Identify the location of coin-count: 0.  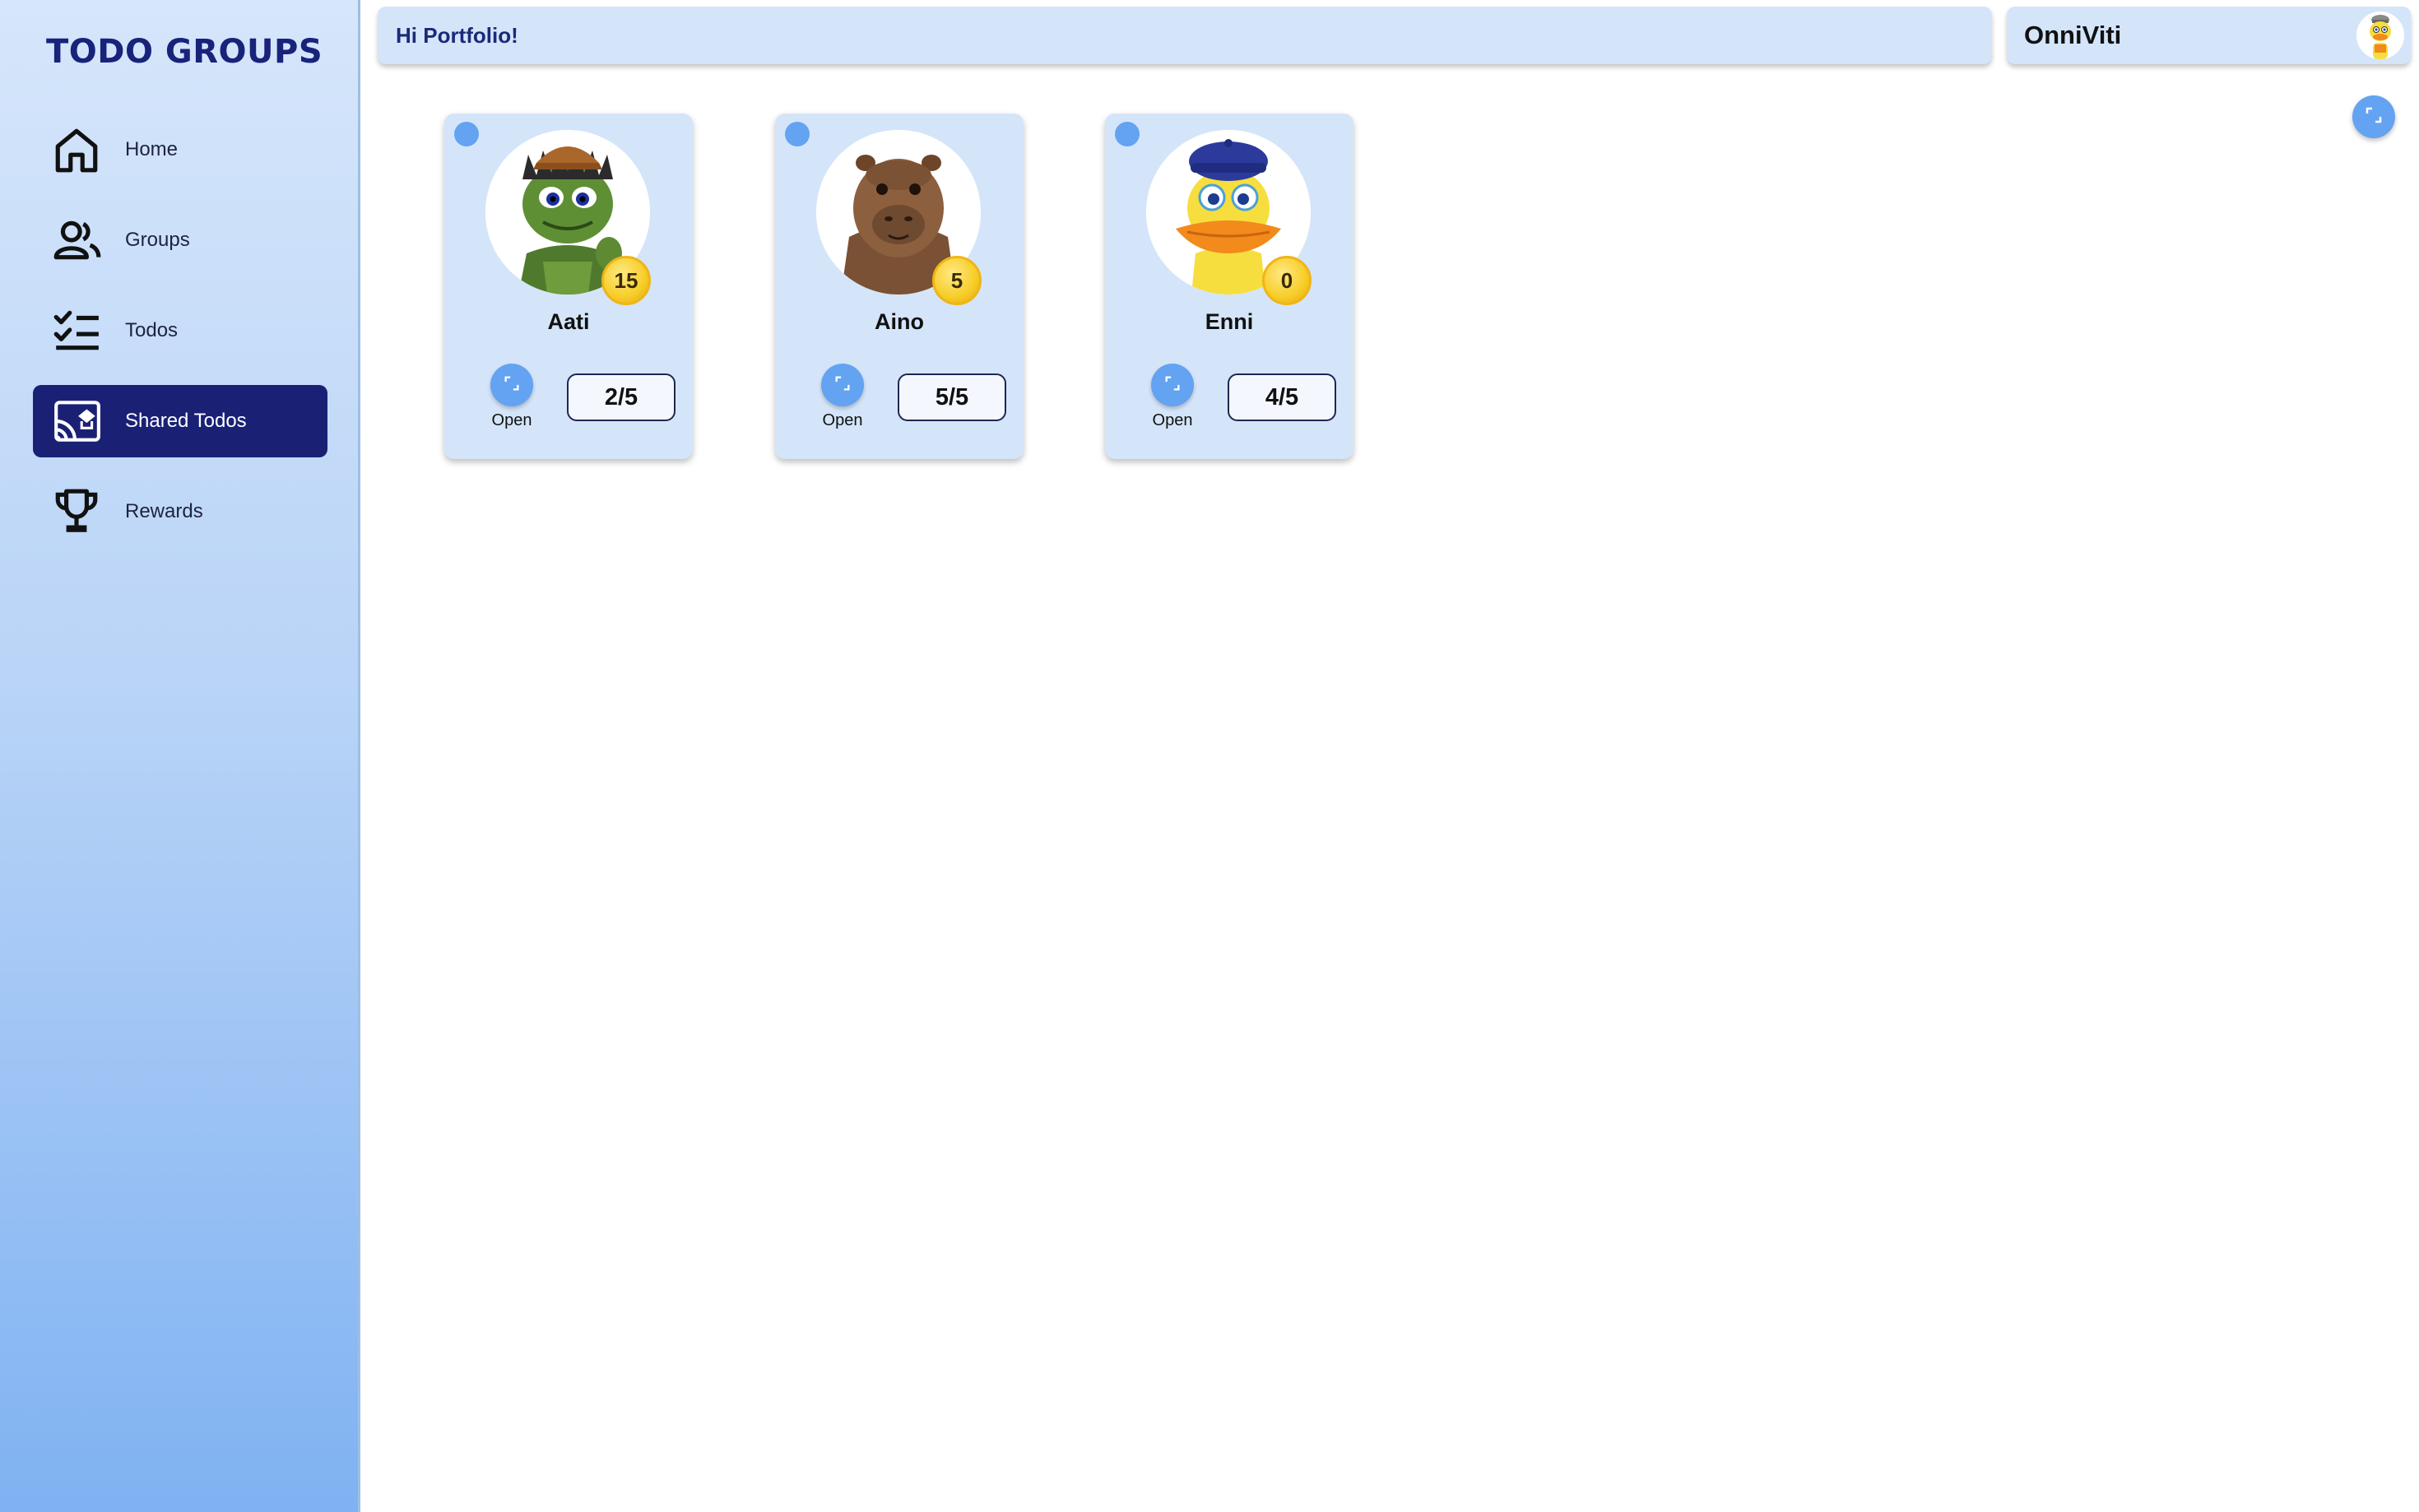
(1286, 280).